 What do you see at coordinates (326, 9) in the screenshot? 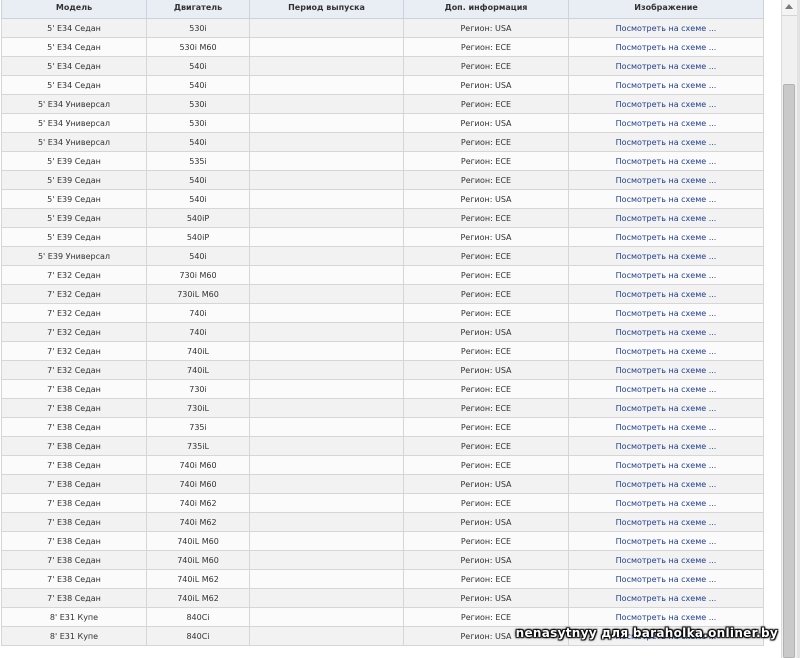
I see `column-header-period: Период выпуска` at bounding box center [326, 9].